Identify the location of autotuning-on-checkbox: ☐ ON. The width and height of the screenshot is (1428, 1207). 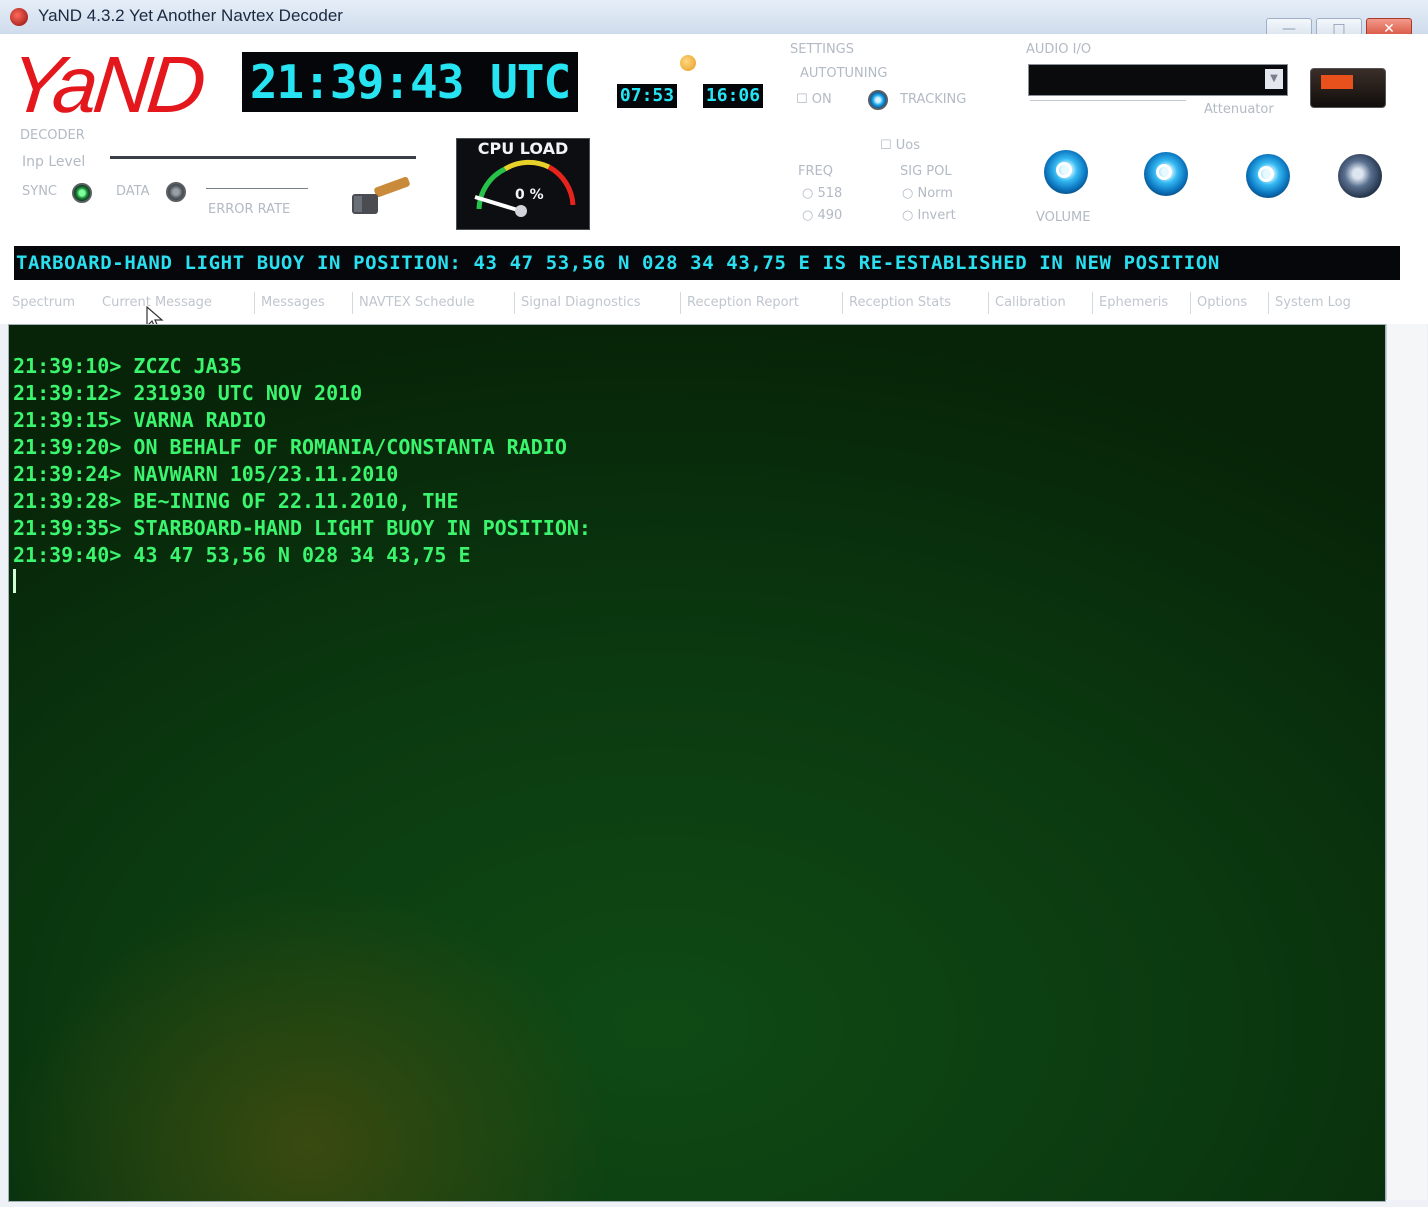
(814, 99).